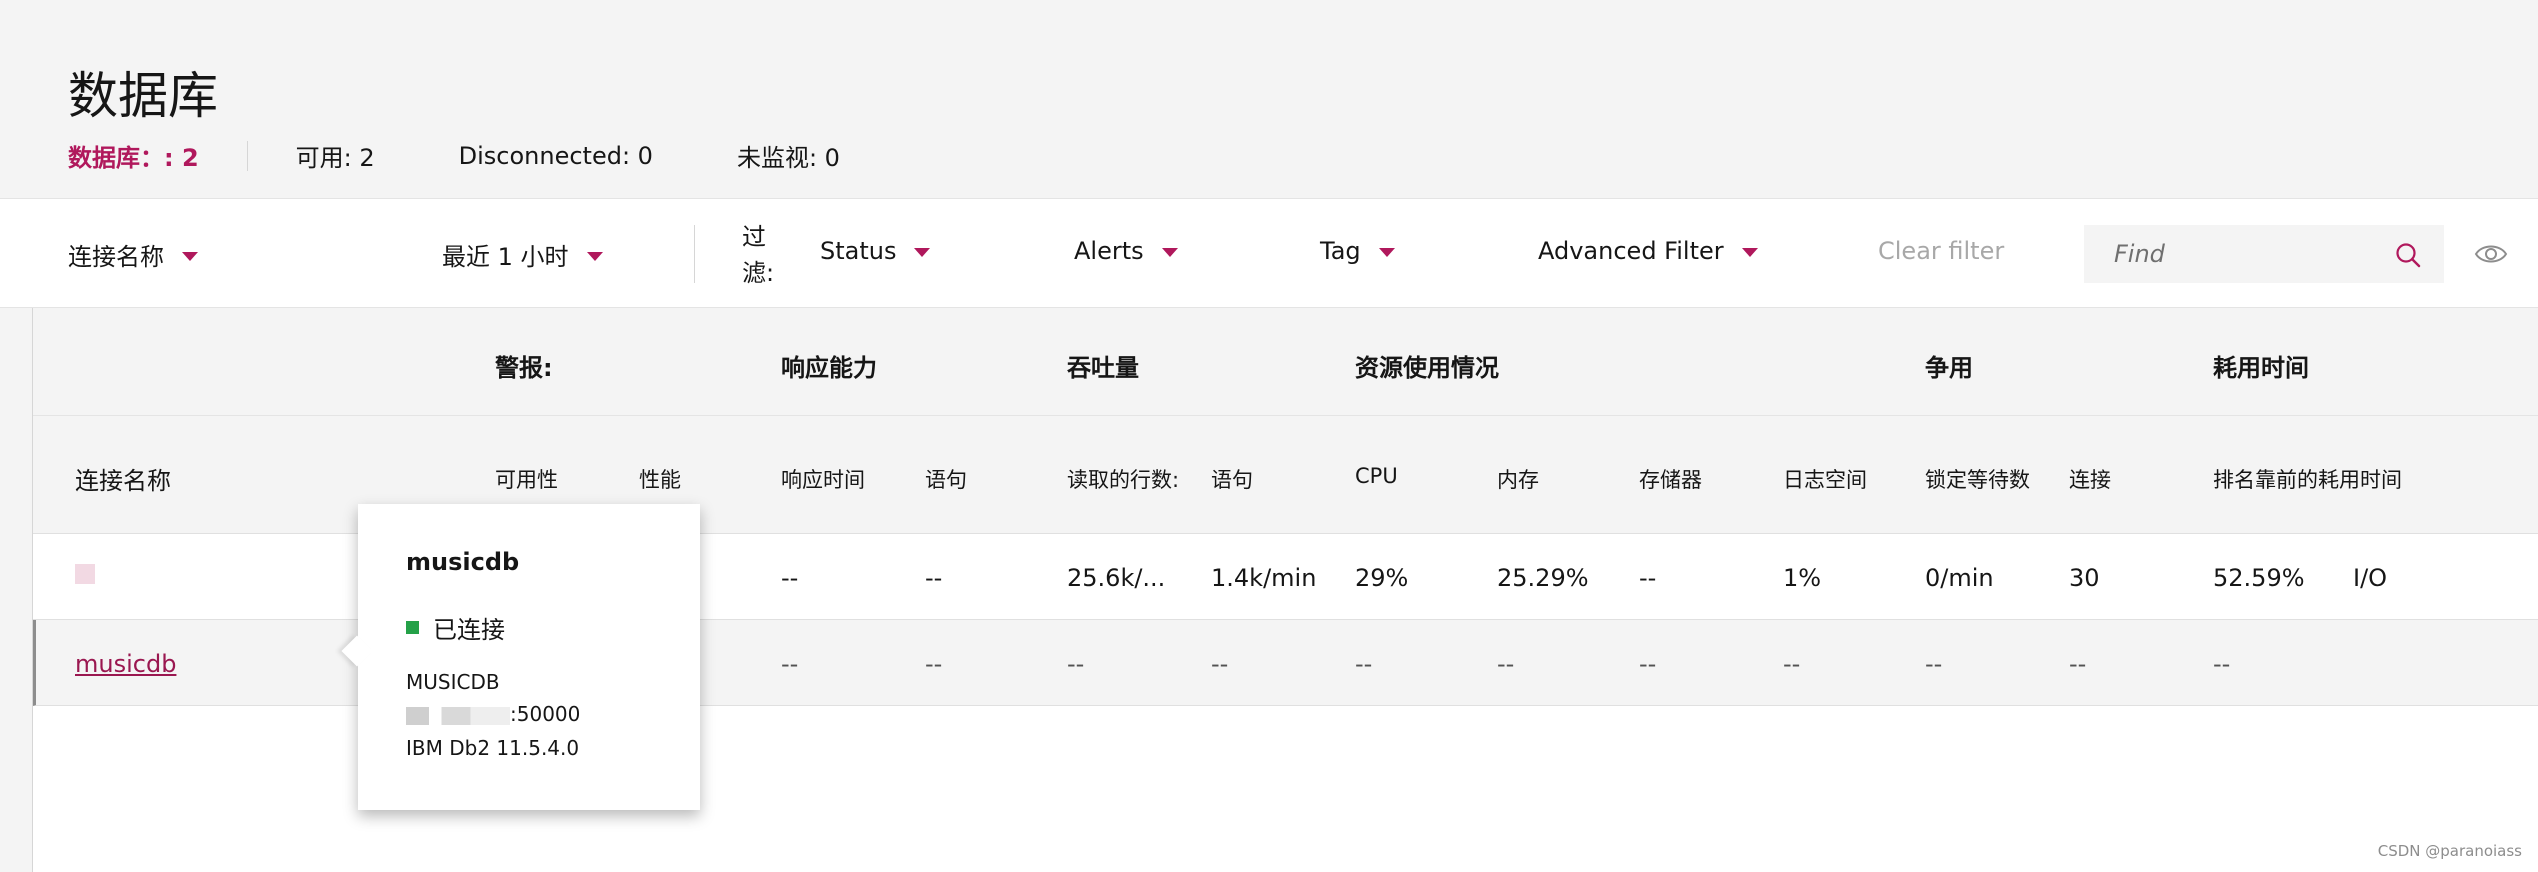 Image resolution: width=2538 pixels, height=872 pixels. Describe the element at coordinates (463, 562) in the screenshot. I see `tooltip-title: musicdb` at that location.